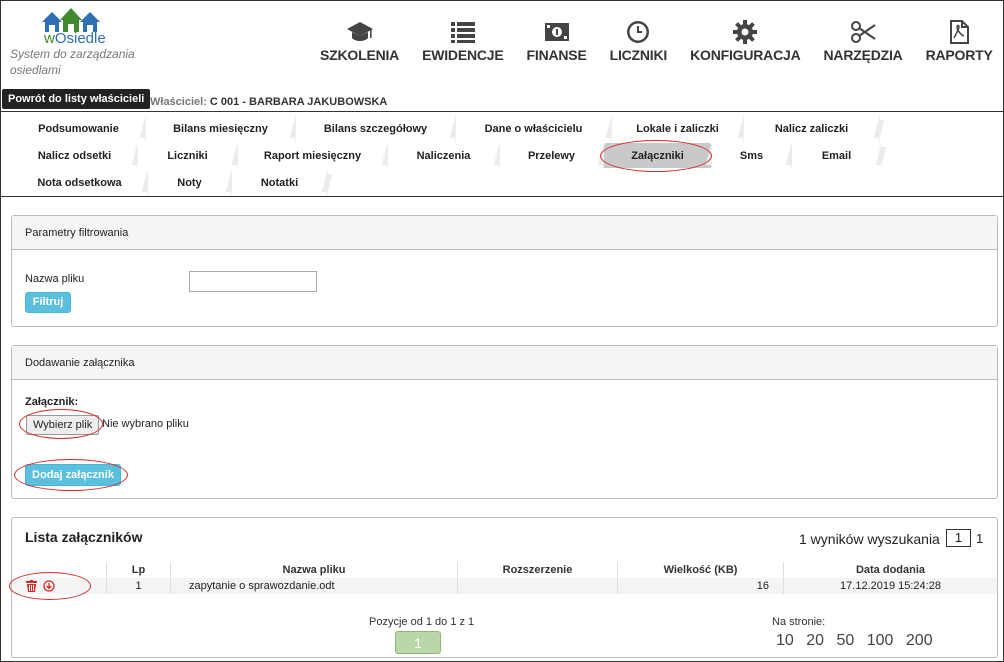  I want to click on nav-label: NARZĘDZIA, so click(863, 55).